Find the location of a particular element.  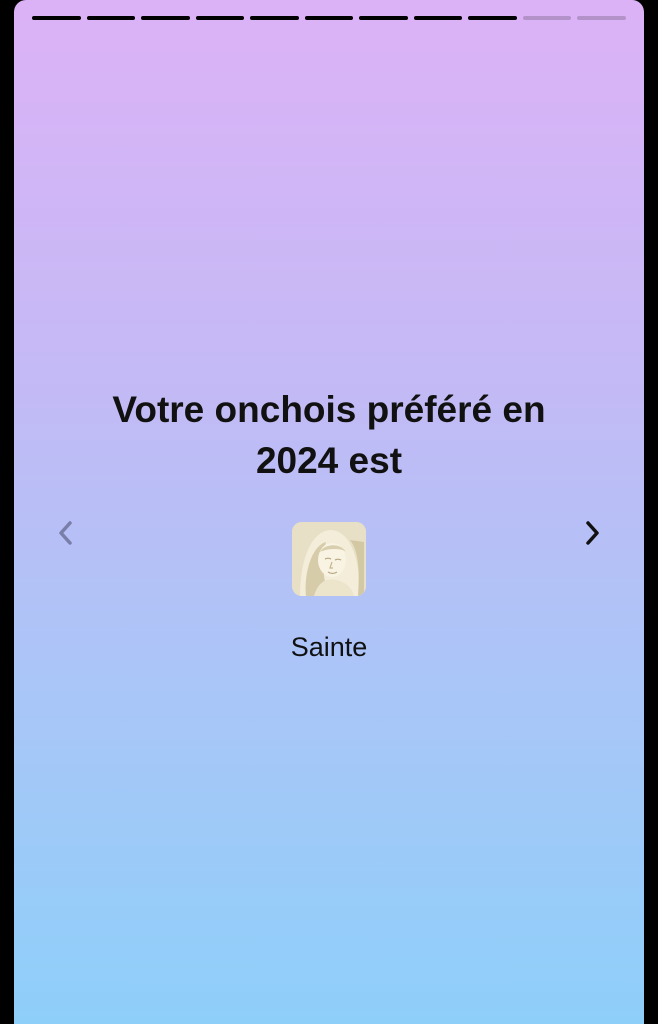

item-image is located at coordinates (329, 559).